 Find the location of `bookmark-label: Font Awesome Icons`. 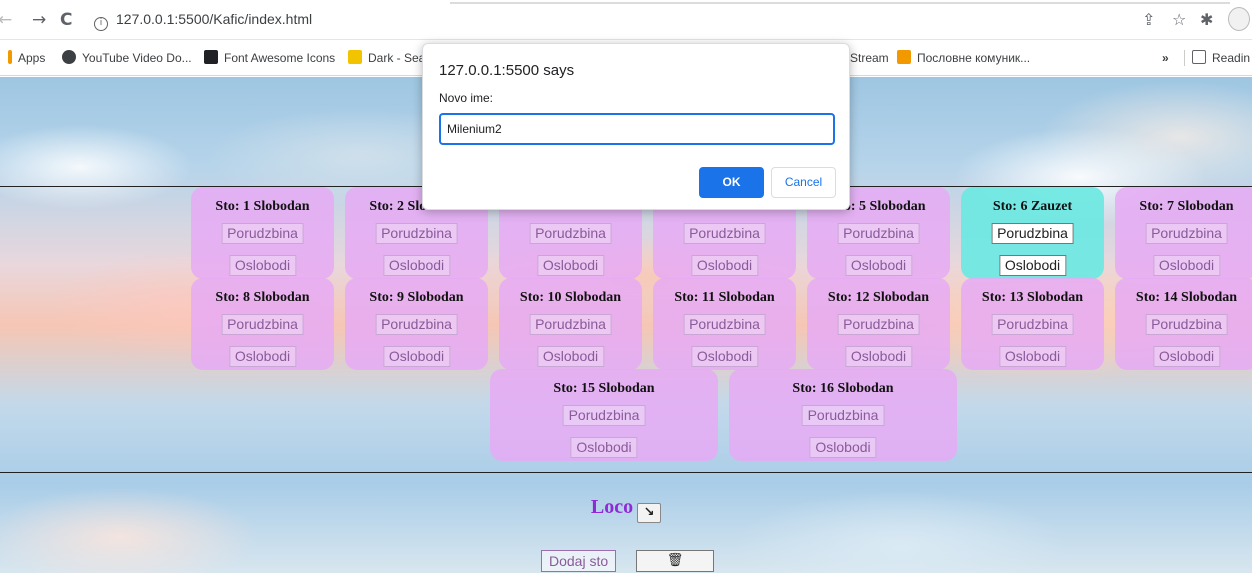

bookmark-label: Font Awesome Icons is located at coordinates (280, 58).